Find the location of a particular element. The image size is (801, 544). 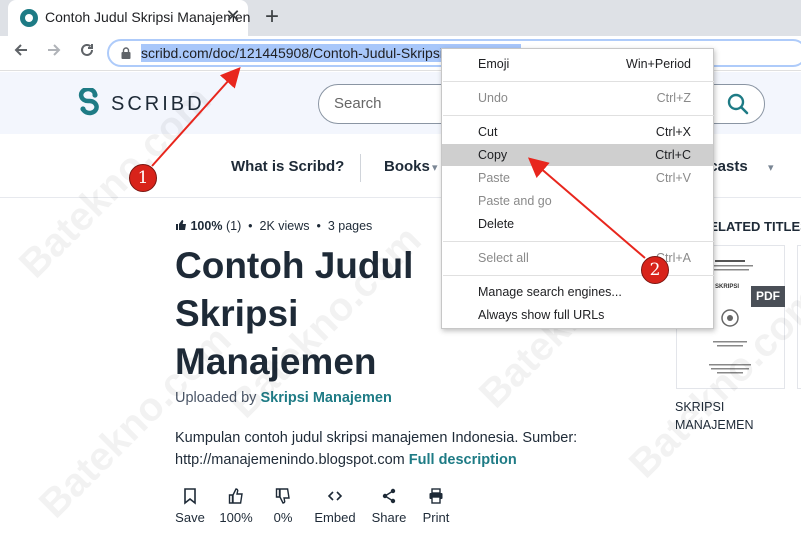

step-2-badge: 2 is located at coordinates (655, 270).